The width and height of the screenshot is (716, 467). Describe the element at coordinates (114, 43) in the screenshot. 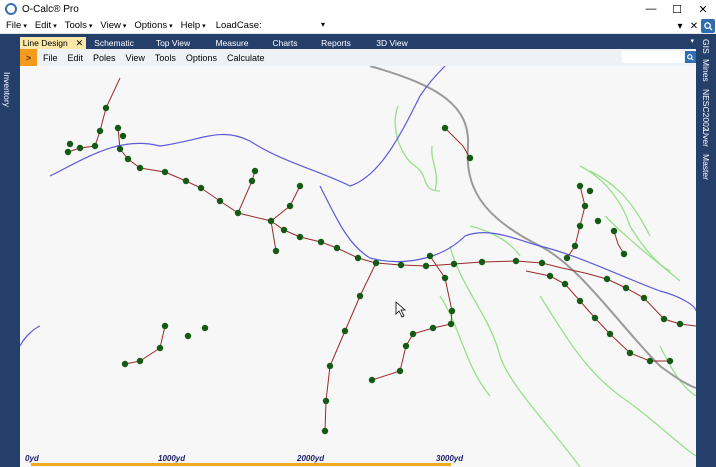

I see `tab-schematic: Schematic` at that location.